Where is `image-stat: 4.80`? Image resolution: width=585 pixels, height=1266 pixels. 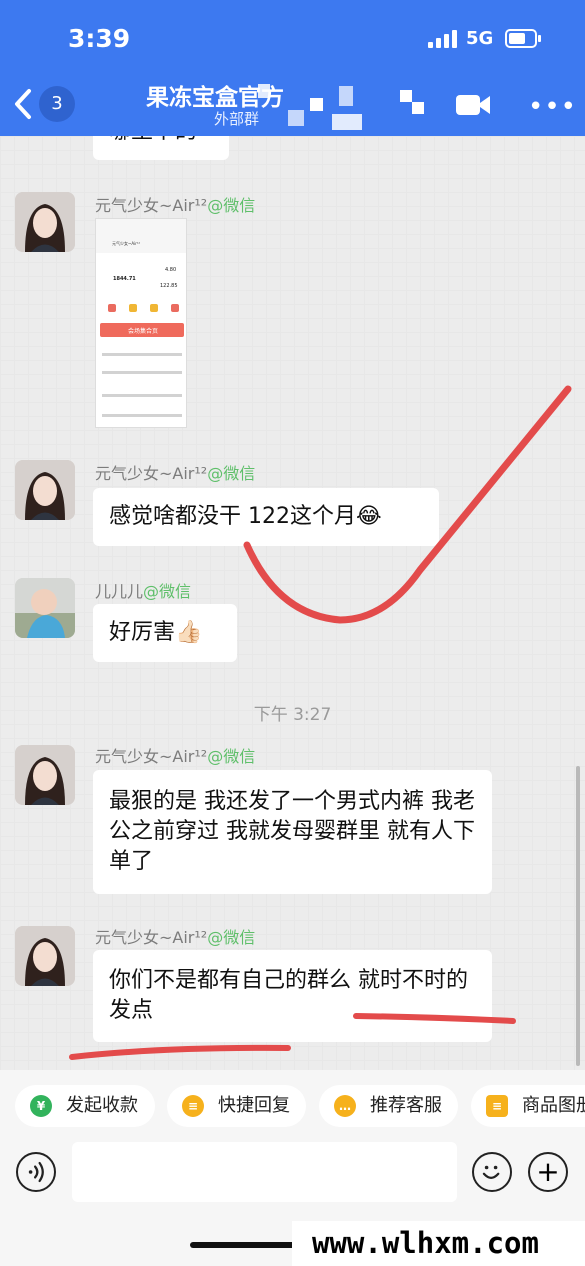
image-stat: 4.80 is located at coordinates (171, 270).